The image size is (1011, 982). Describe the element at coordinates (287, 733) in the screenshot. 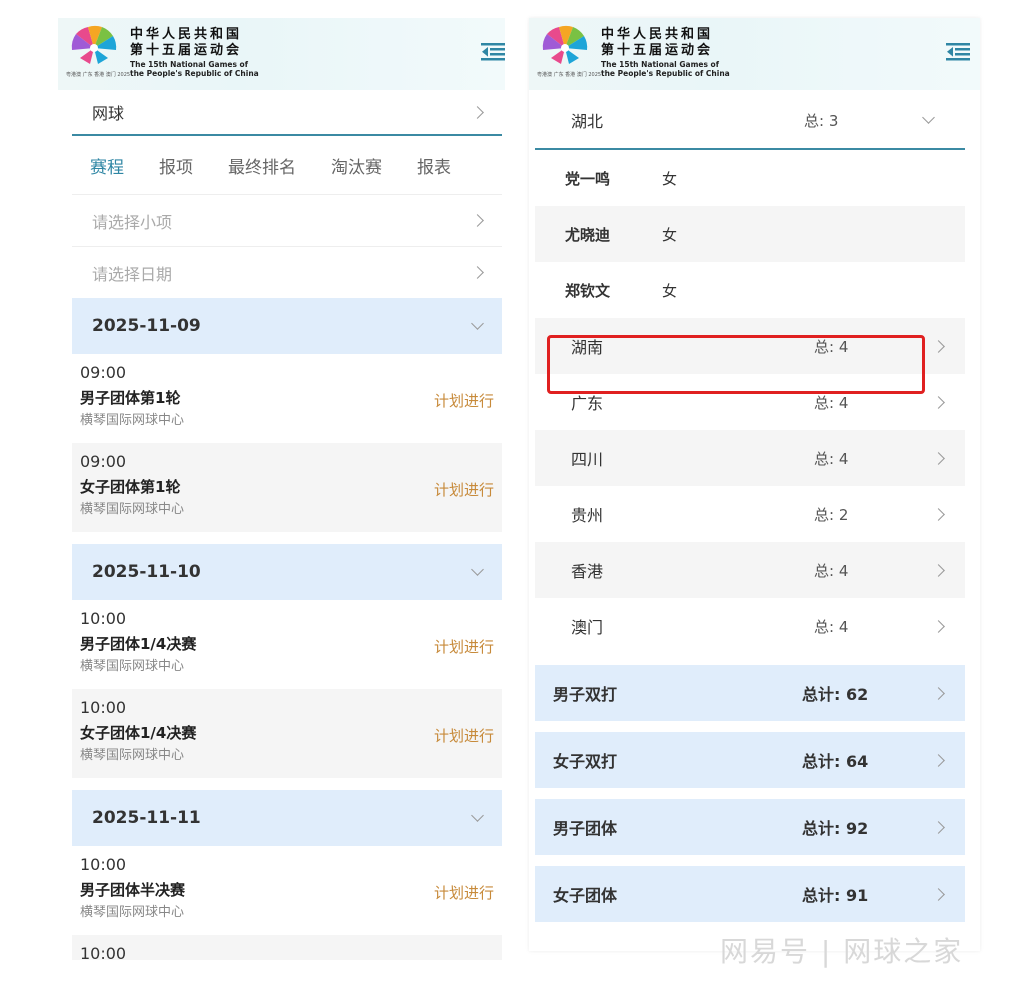

I see `event-item: 10:00 女子团体1/4决赛 横琴国际网球中心 计划进行` at that location.